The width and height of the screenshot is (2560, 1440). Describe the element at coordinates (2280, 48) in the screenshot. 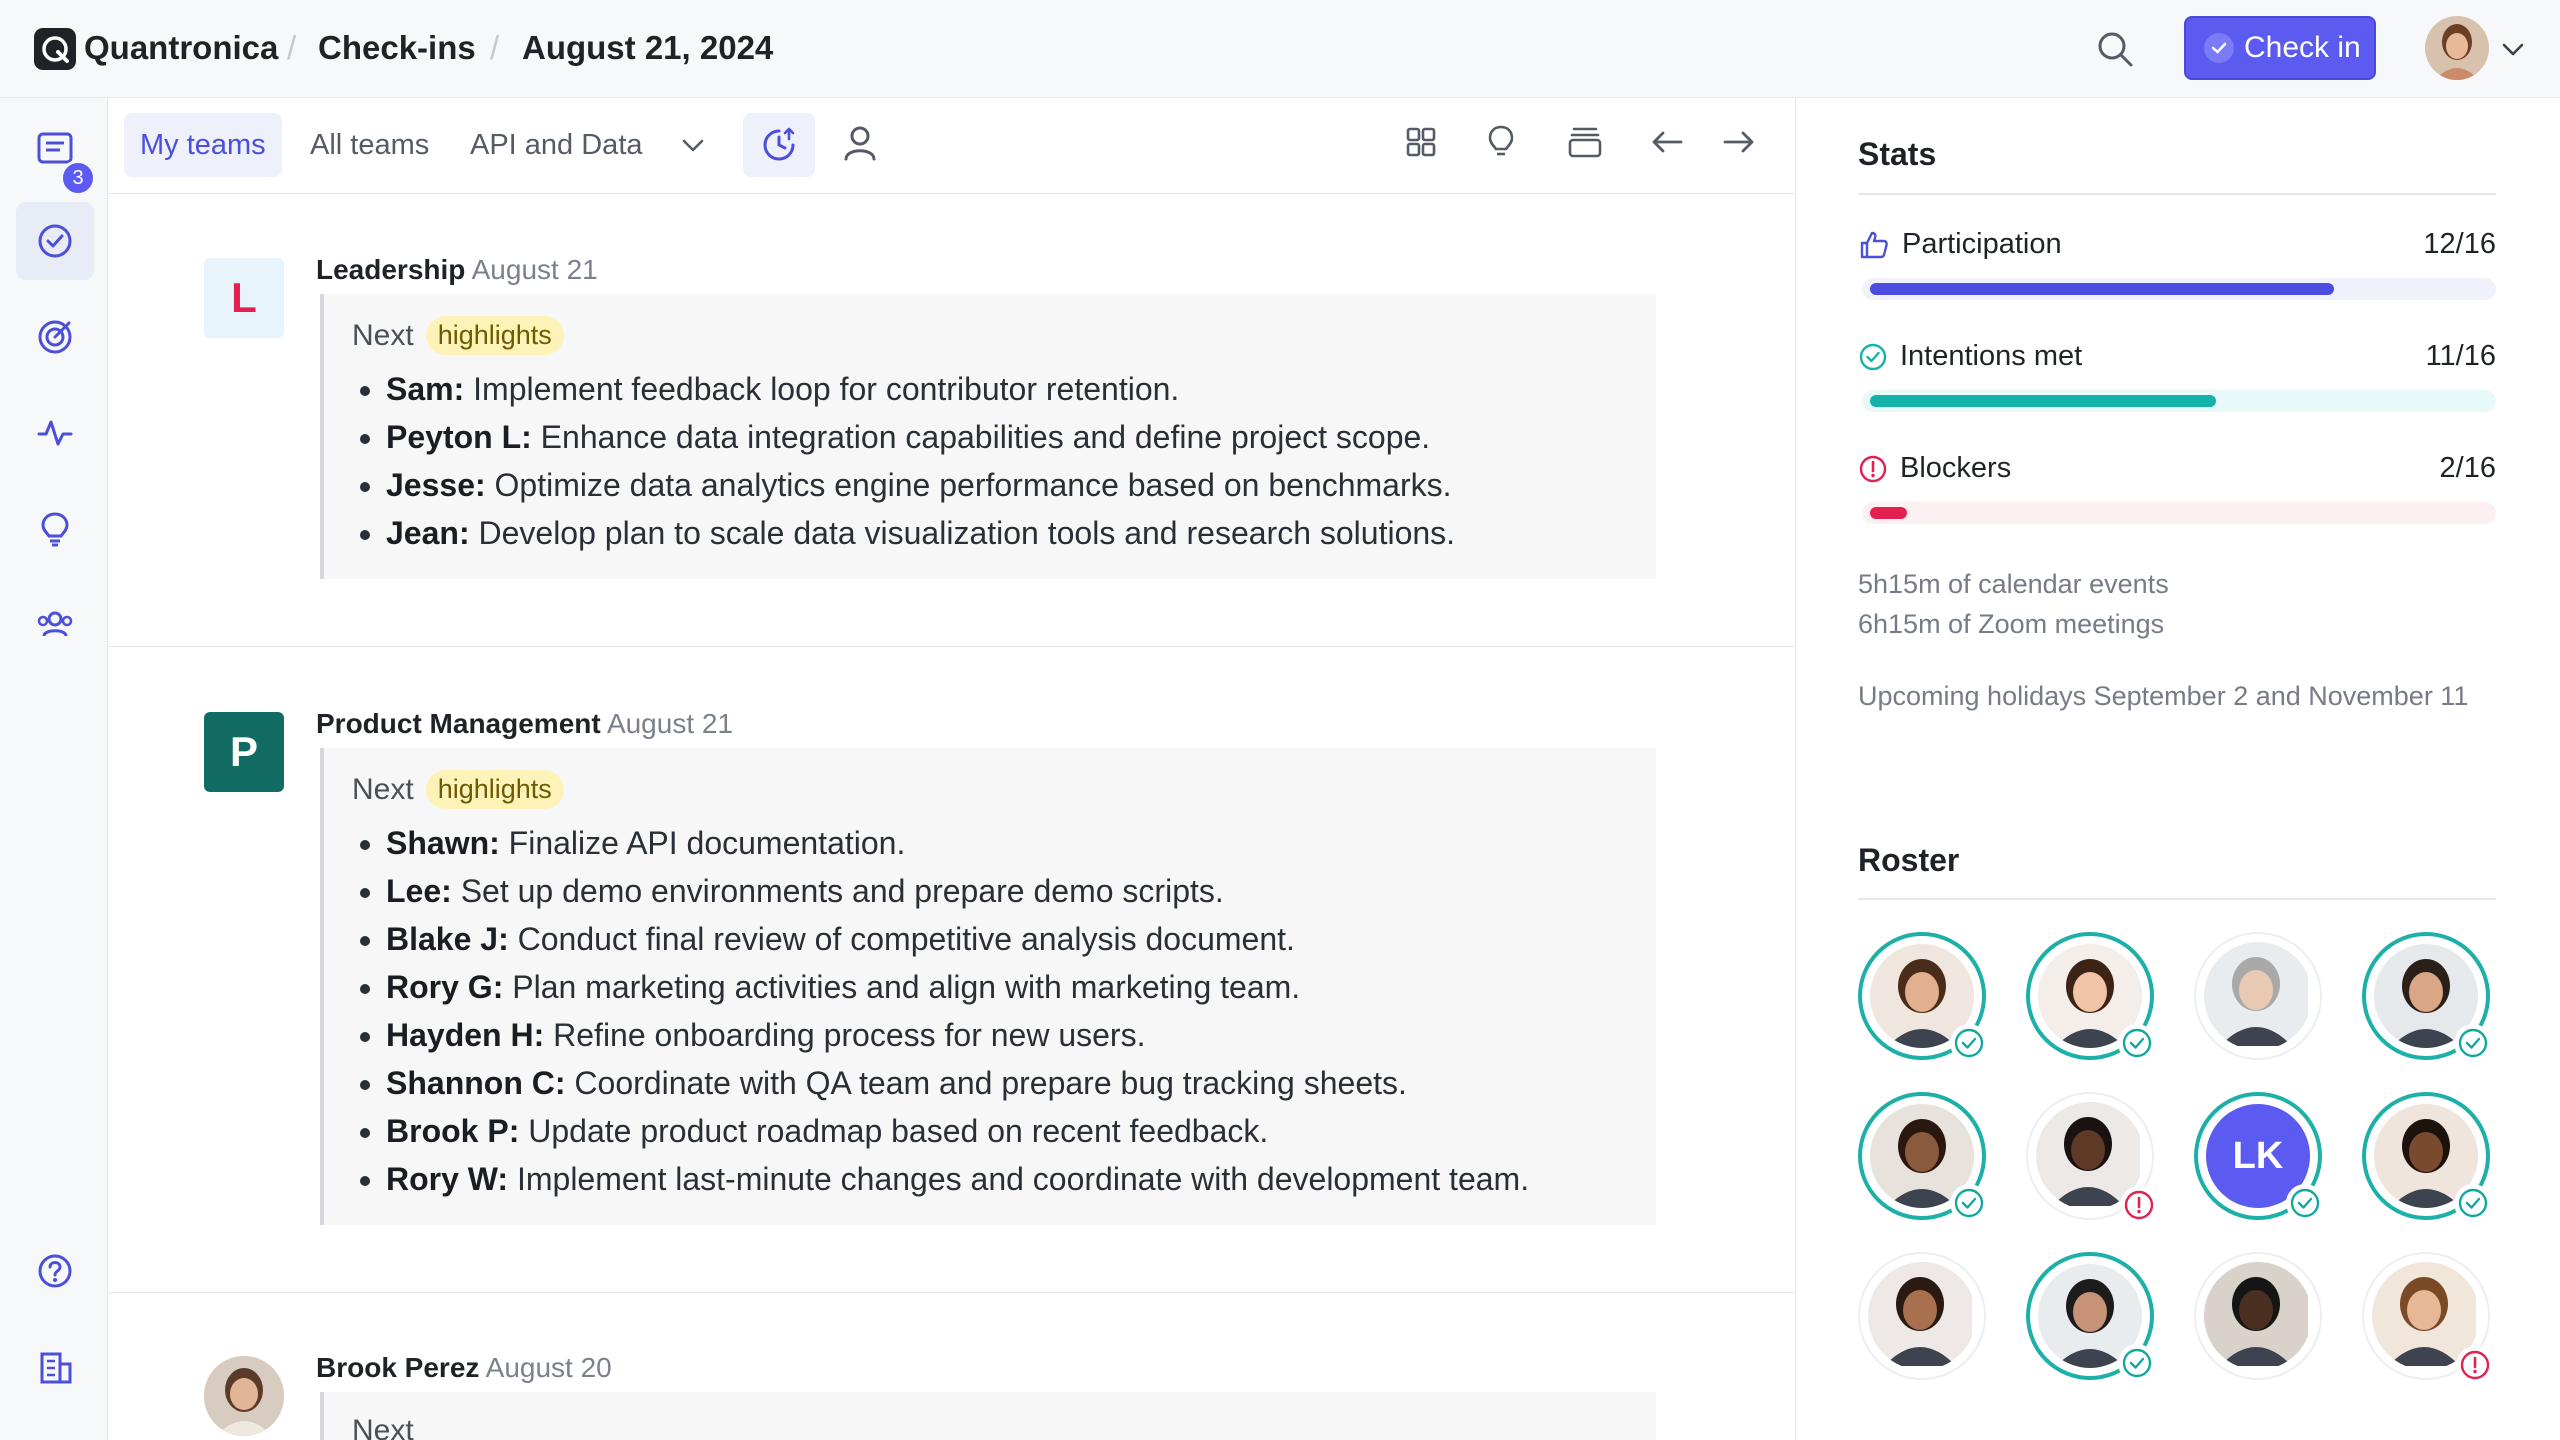

I see `check-in-button: Check in` at that location.